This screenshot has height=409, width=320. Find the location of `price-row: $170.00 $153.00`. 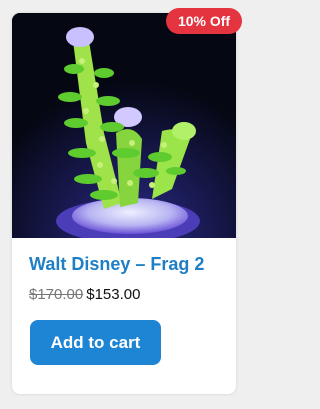

price-row: $170.00 $153.00 is located at coordinates (84, 294).